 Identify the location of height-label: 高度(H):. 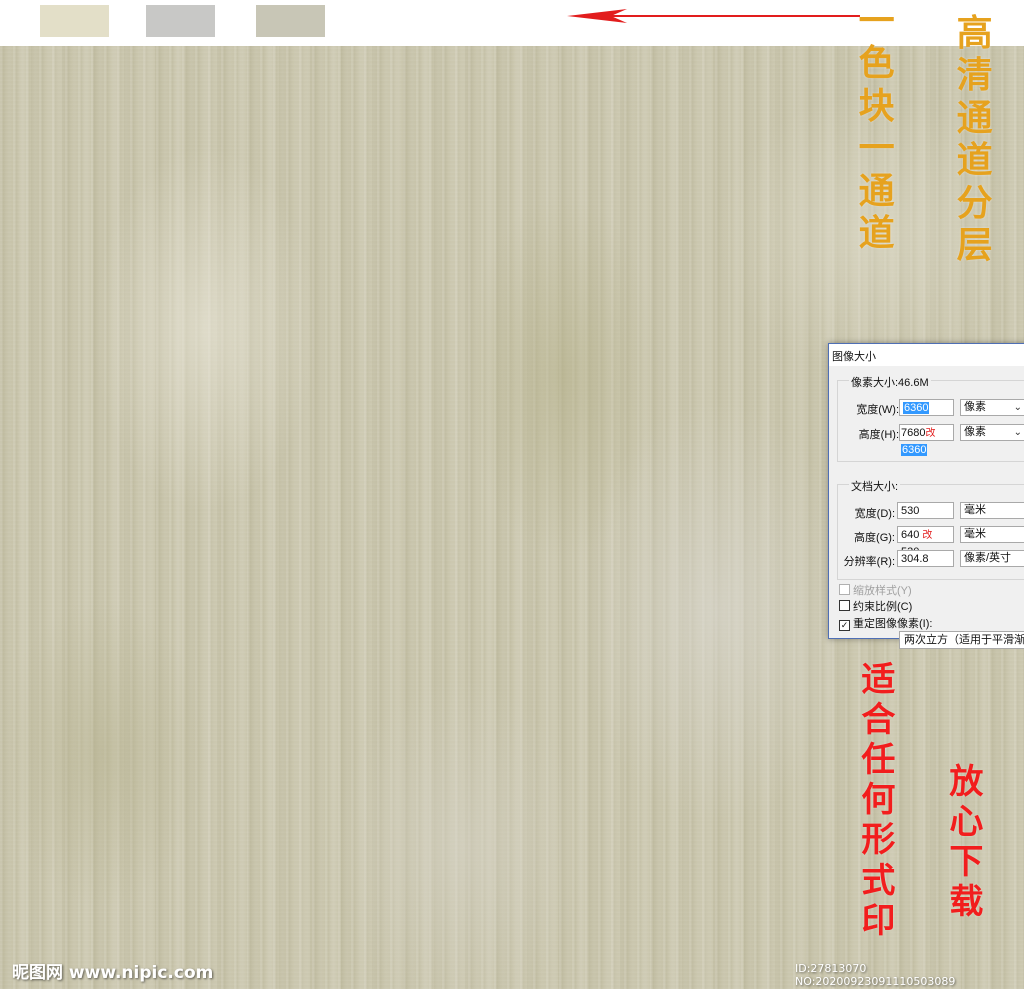
(878, 435).